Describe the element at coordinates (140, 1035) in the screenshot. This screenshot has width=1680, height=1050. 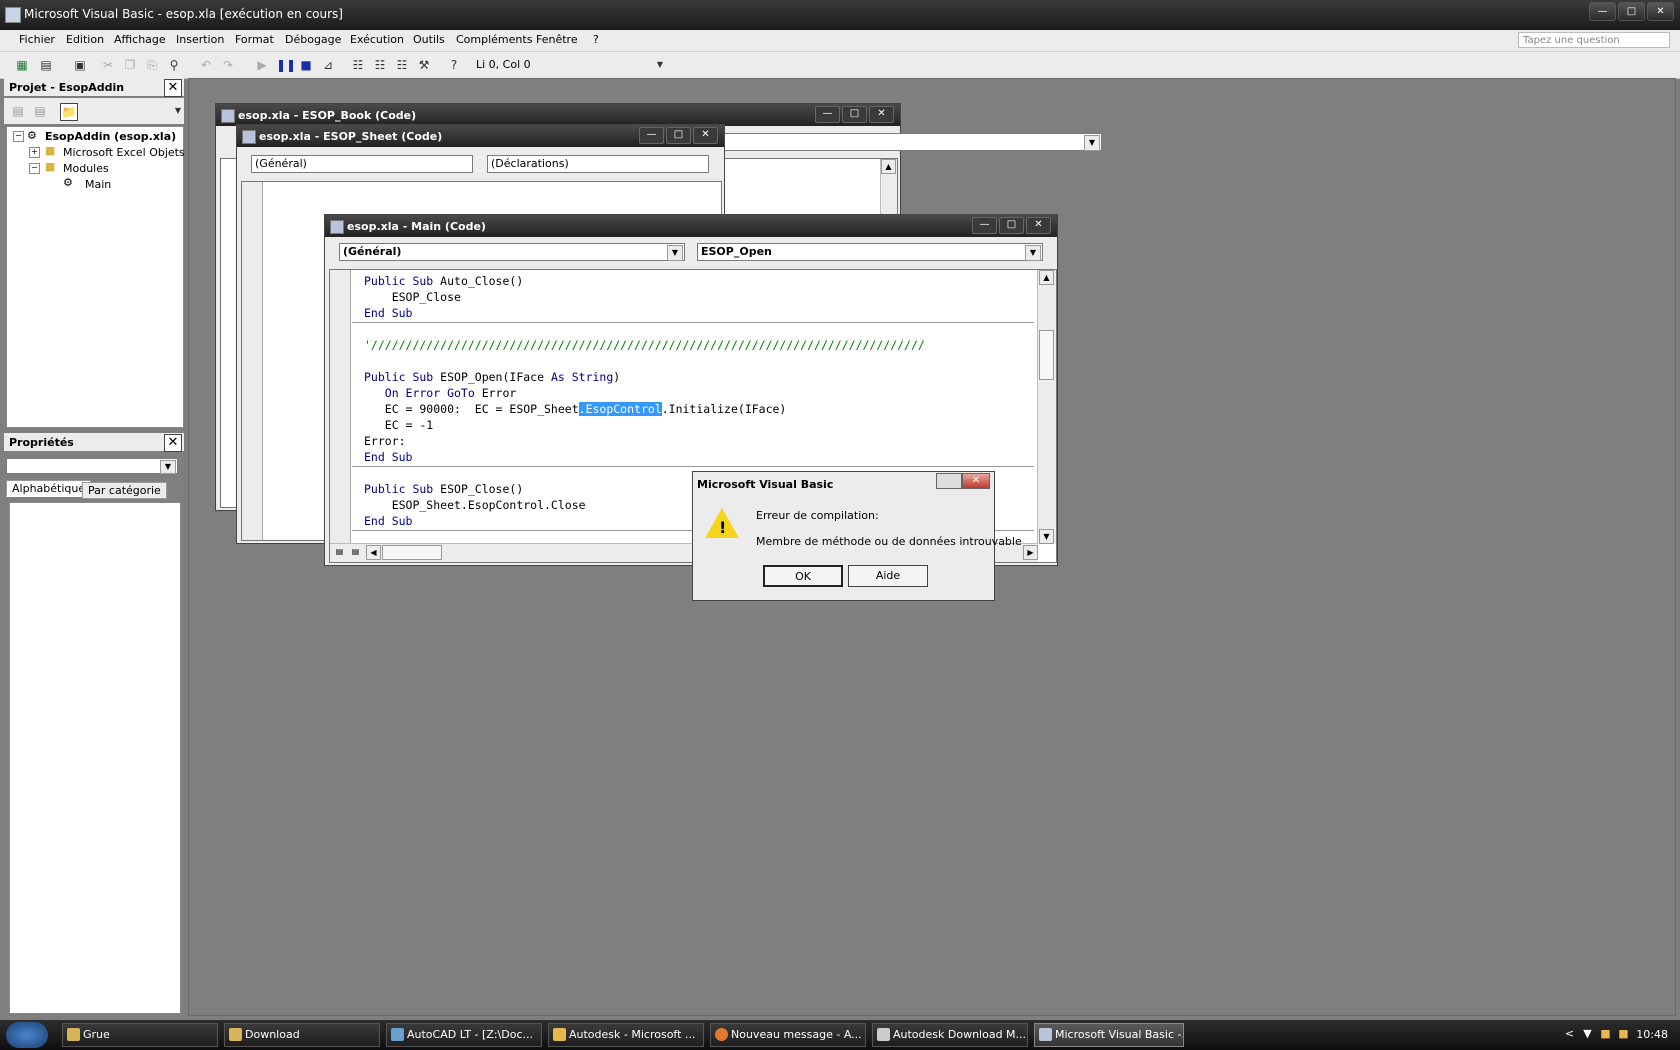
I see `task-grue: Grue` at that location.